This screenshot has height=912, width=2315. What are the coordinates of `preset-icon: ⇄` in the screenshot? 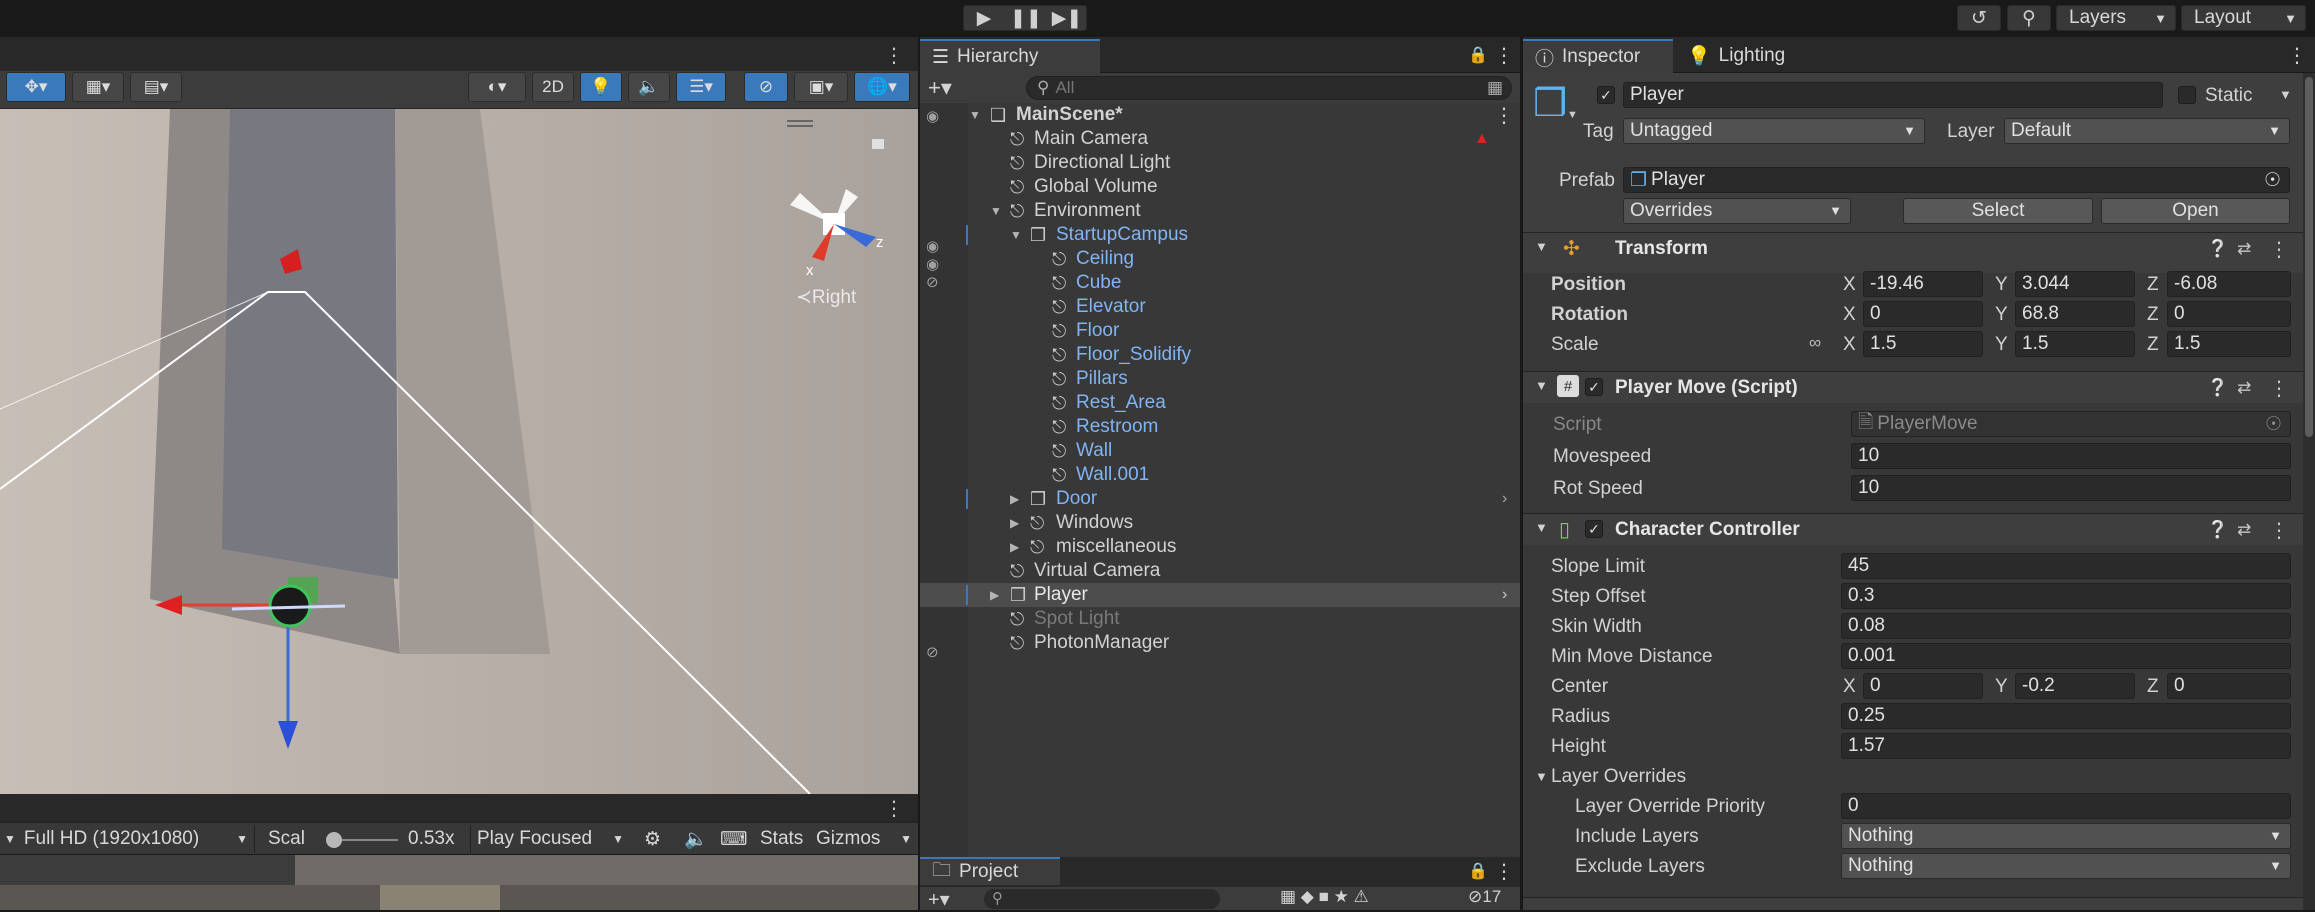 It's located at (2244, 249).